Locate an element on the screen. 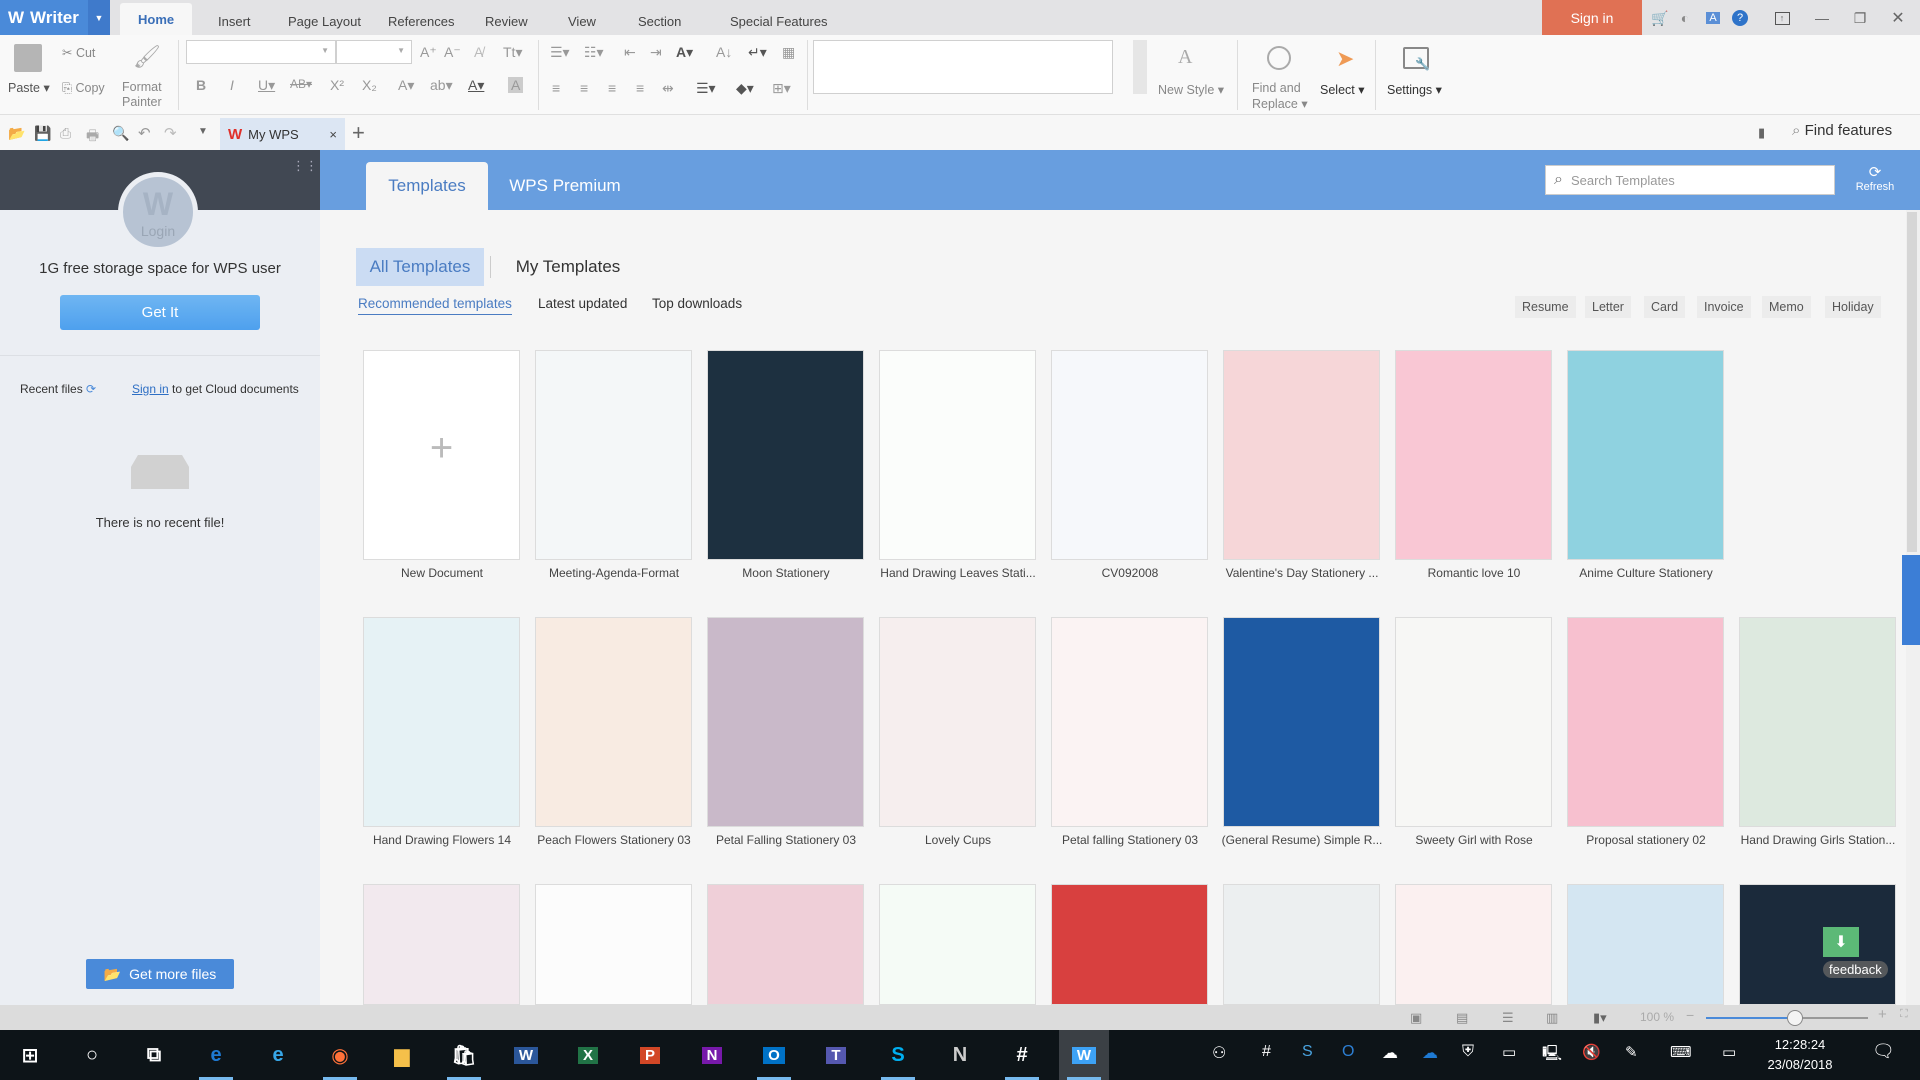 This screenshot has height=1080, width=1920. category-resume: Resume is located at coordinates (1545, 307).